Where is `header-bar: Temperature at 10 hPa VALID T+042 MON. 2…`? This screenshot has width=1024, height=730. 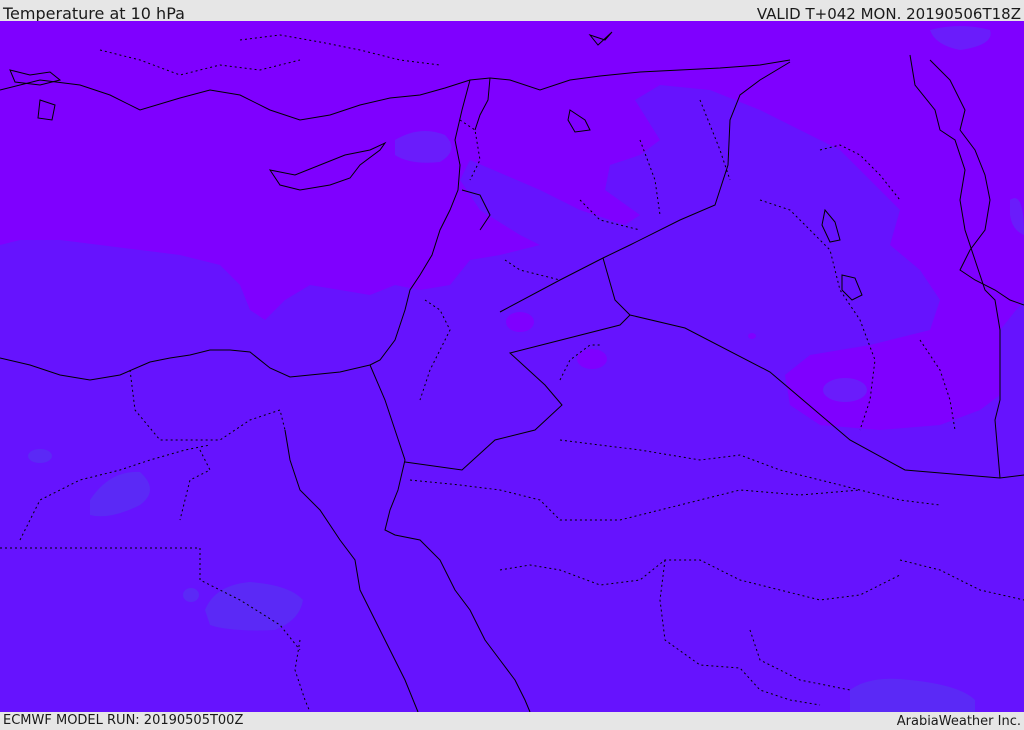 header-bar: Temperature at 10 hPa VALID T+042 MON. 2… is located at coordinates (512, 11).